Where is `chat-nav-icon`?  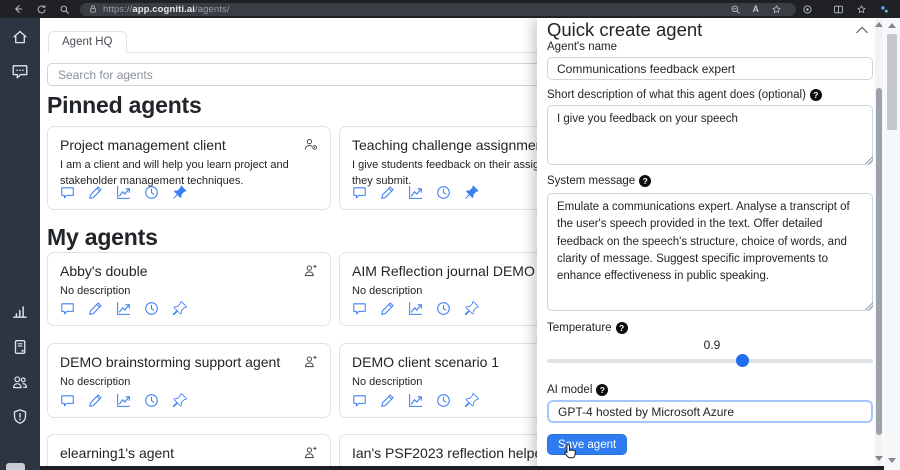 chat-nav-icon is located at coordinates (20, 71).